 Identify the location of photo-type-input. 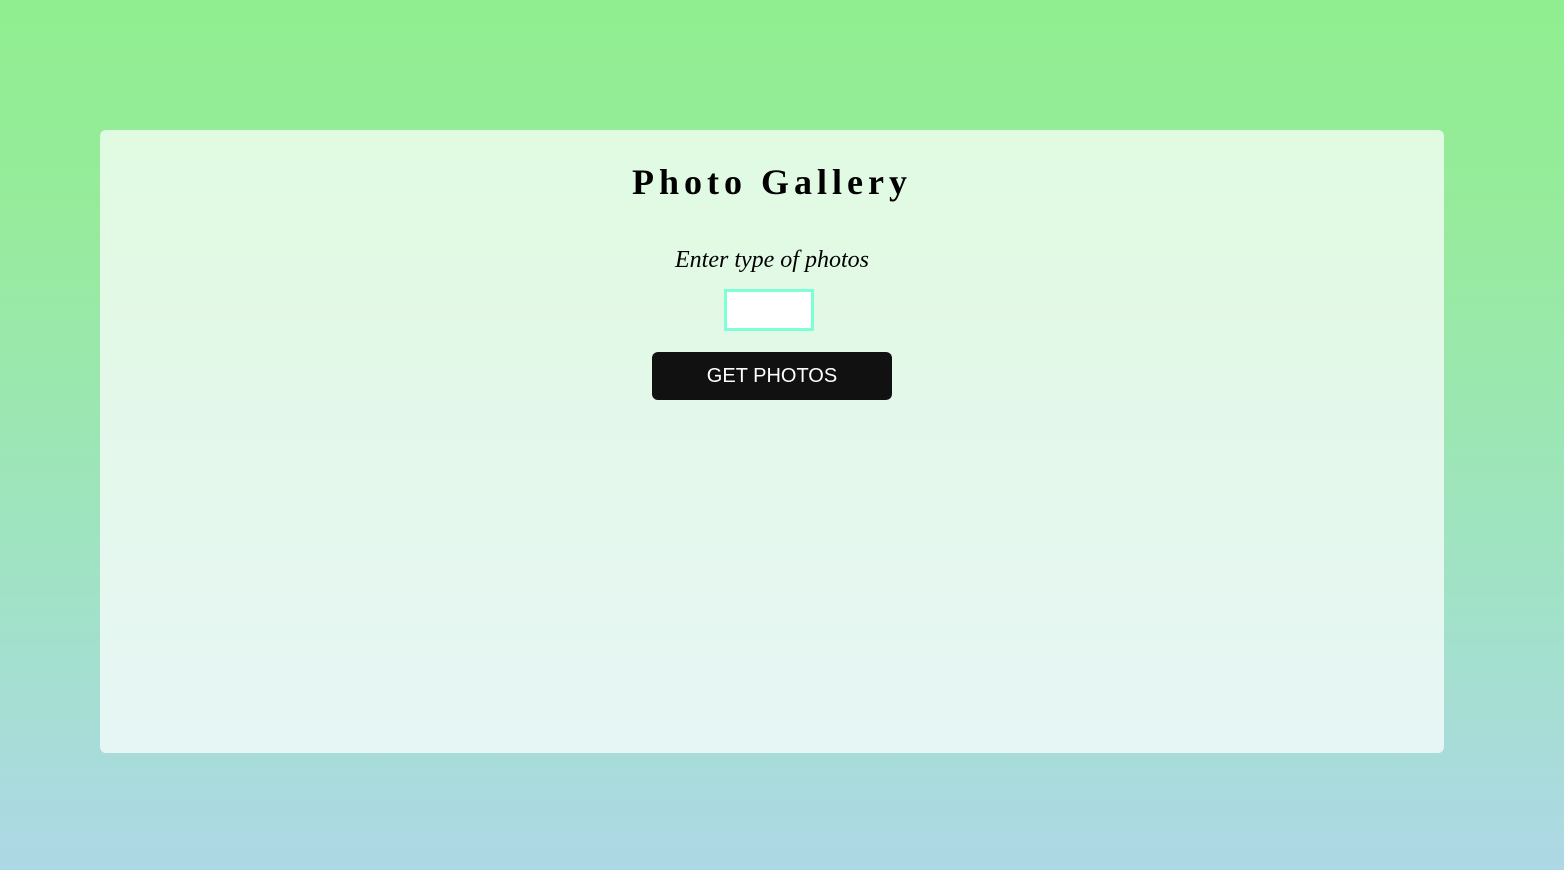
(769, 310).